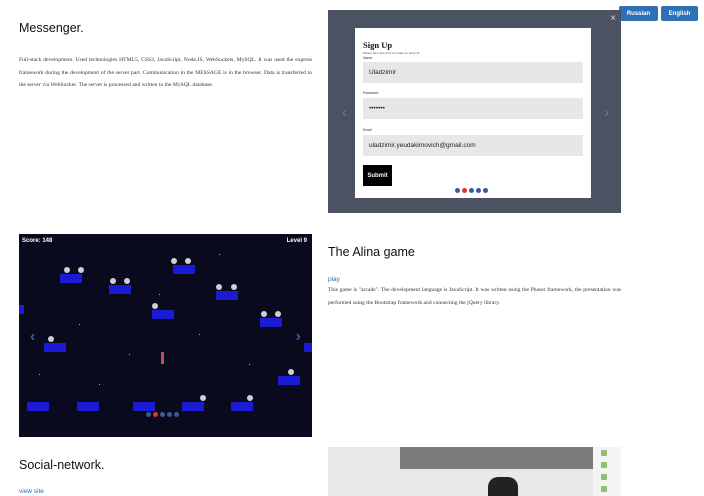  Describe the element at coordinates (378, 45) in the screenshot. I see `signup-title: Sign Up` at that location.